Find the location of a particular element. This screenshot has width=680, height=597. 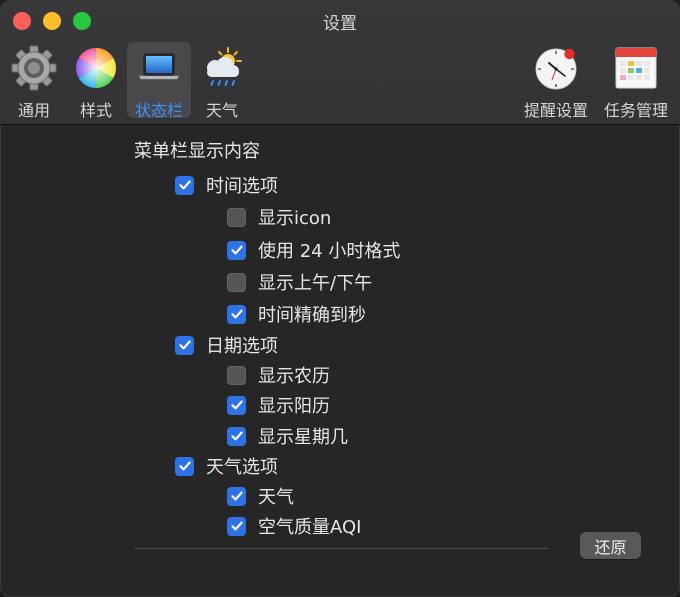

weather-icon is located at coordinates (224, 66).